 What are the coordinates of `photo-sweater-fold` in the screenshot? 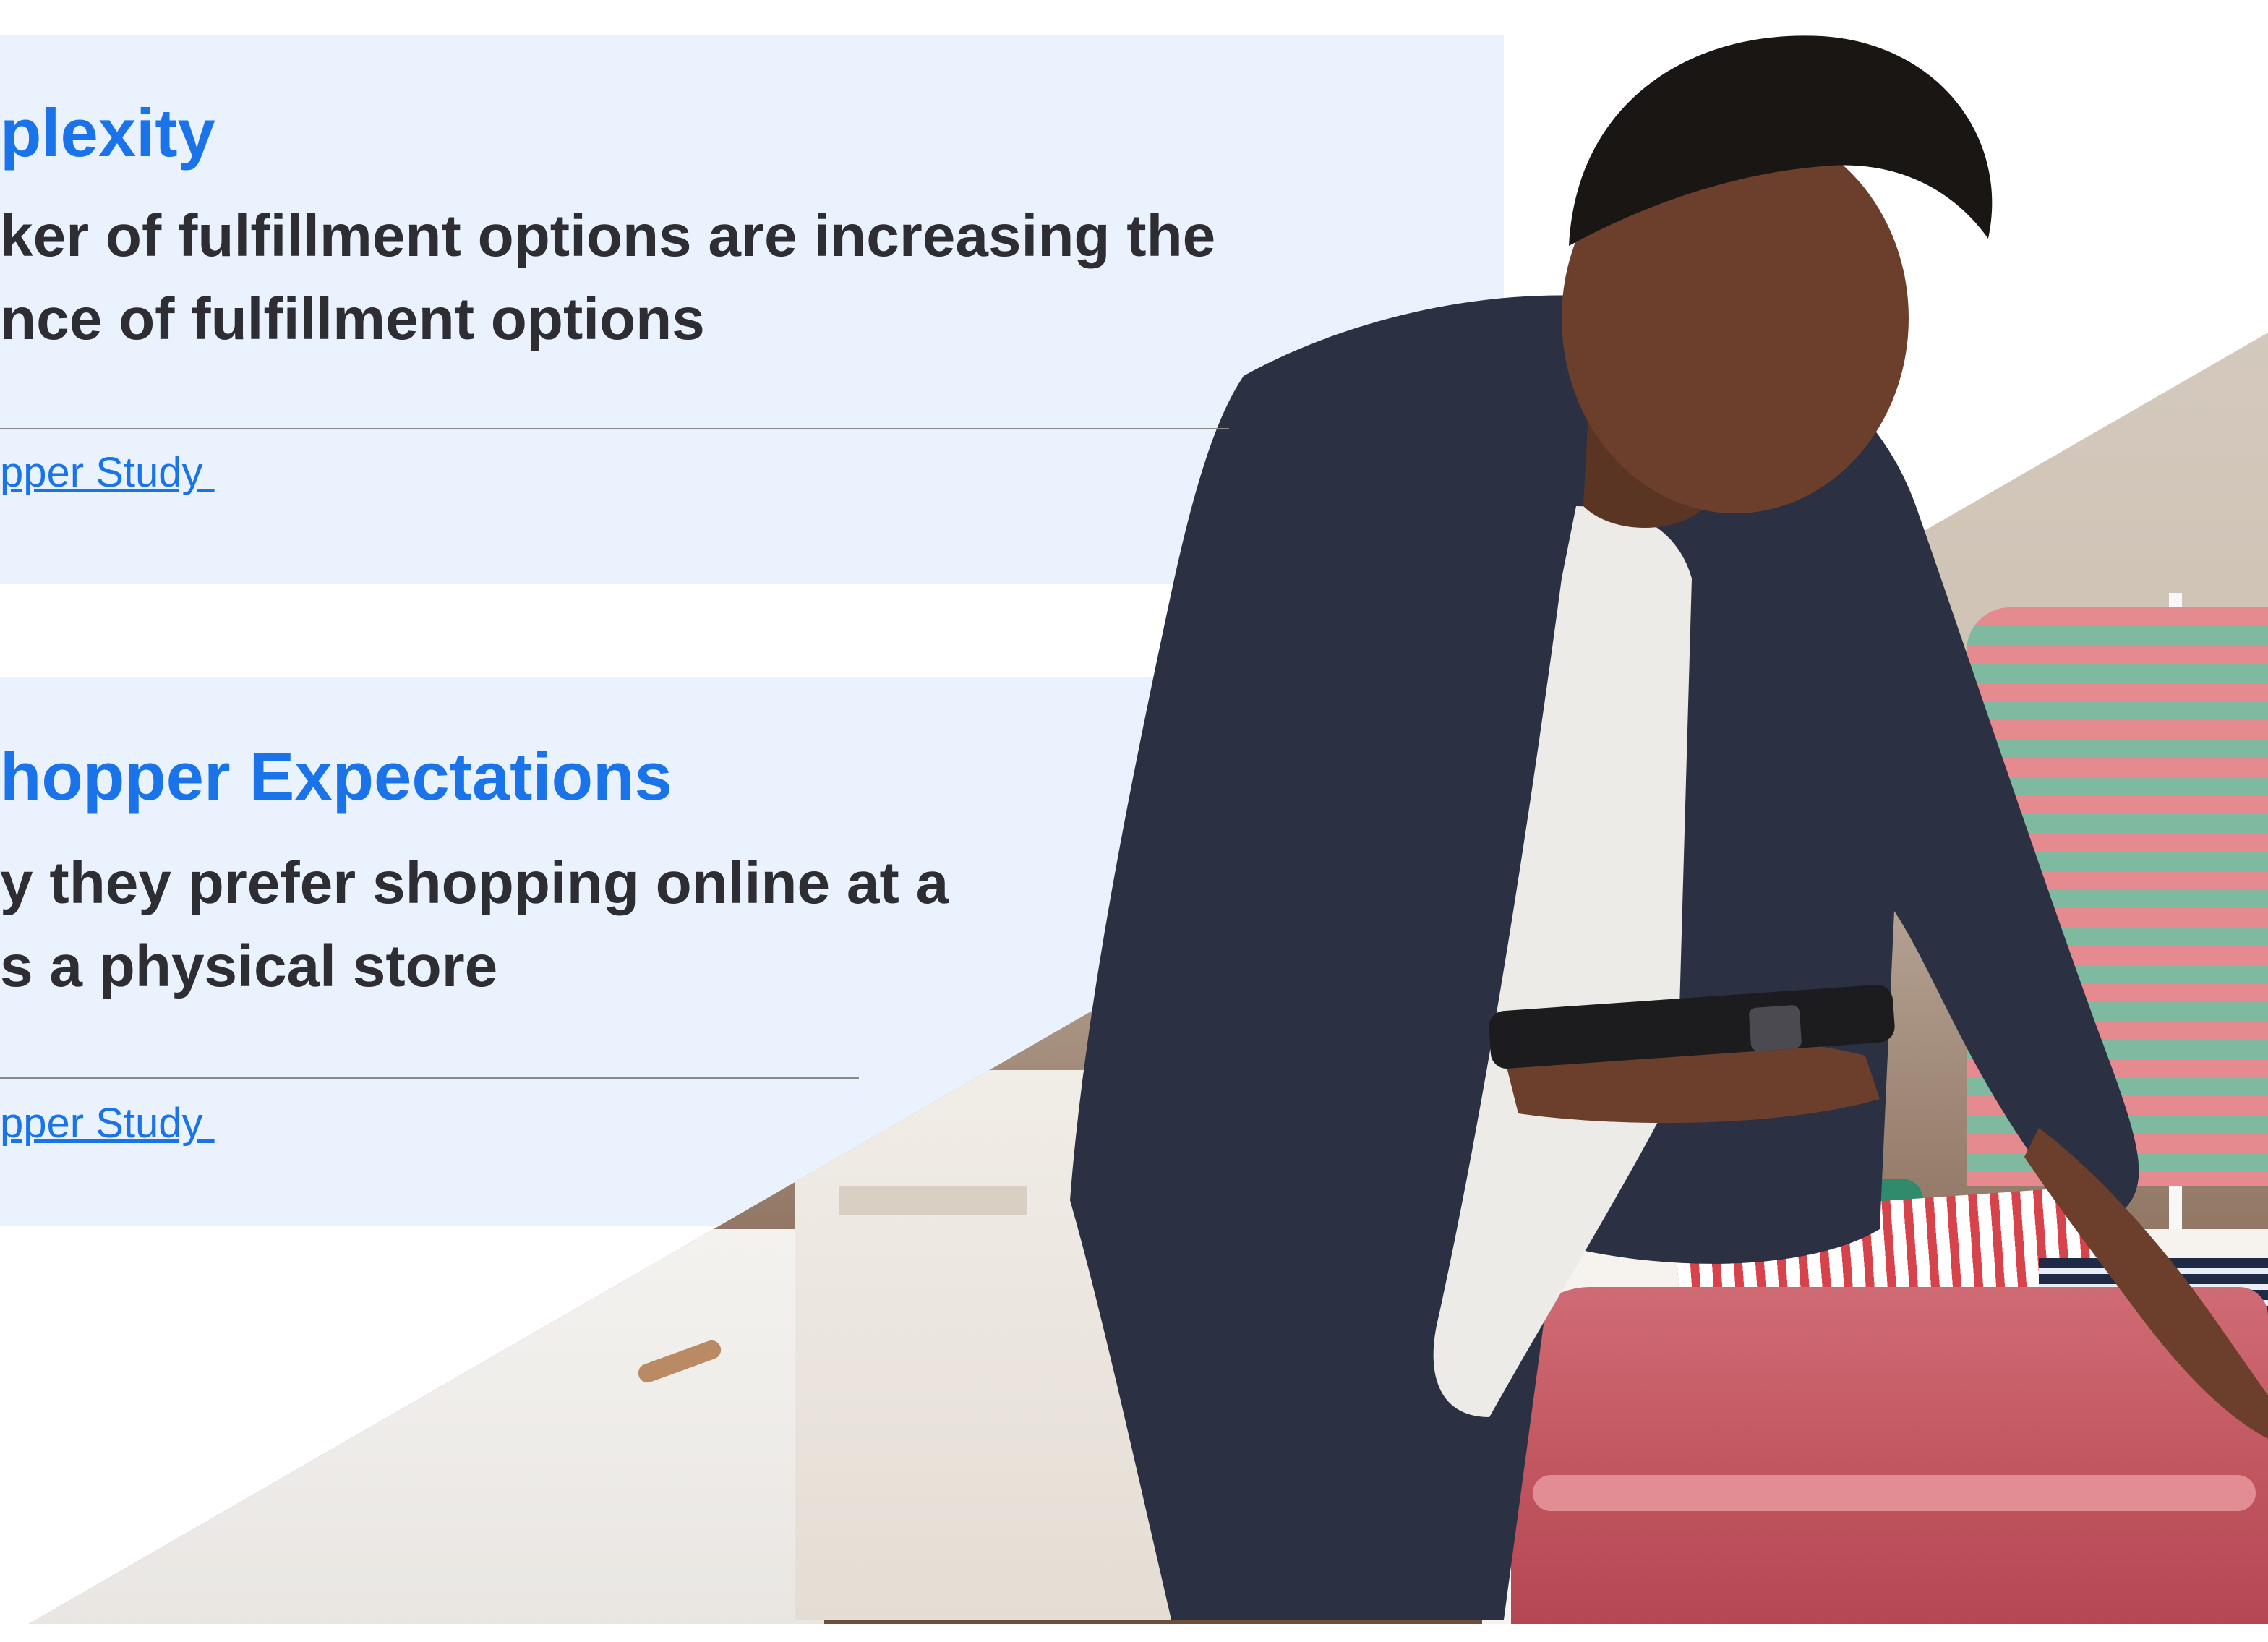 It's located at (1895, 1493).